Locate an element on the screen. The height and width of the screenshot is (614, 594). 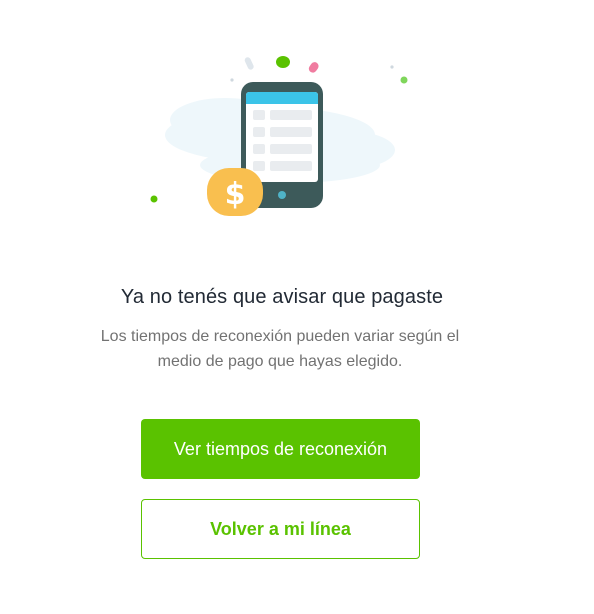
dollar-coin-icon: $ is located at coordinates (235, 192).